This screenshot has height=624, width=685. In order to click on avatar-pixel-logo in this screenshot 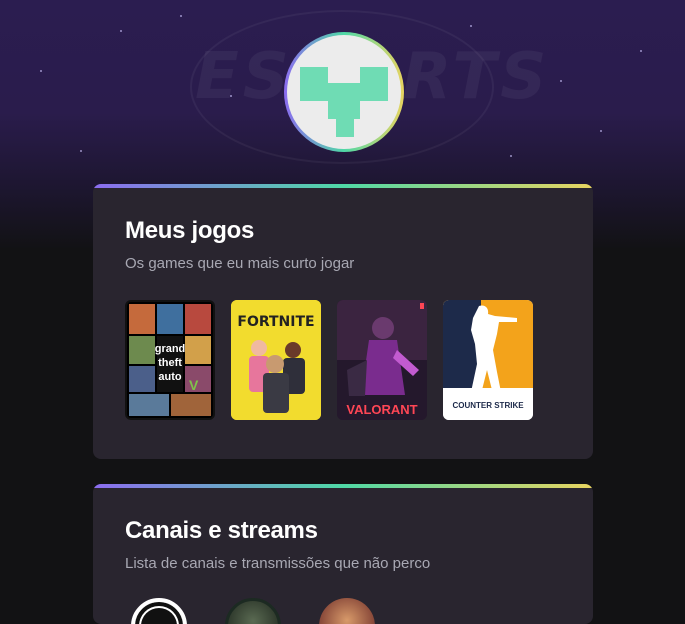, I will do `click(344, 92)`.